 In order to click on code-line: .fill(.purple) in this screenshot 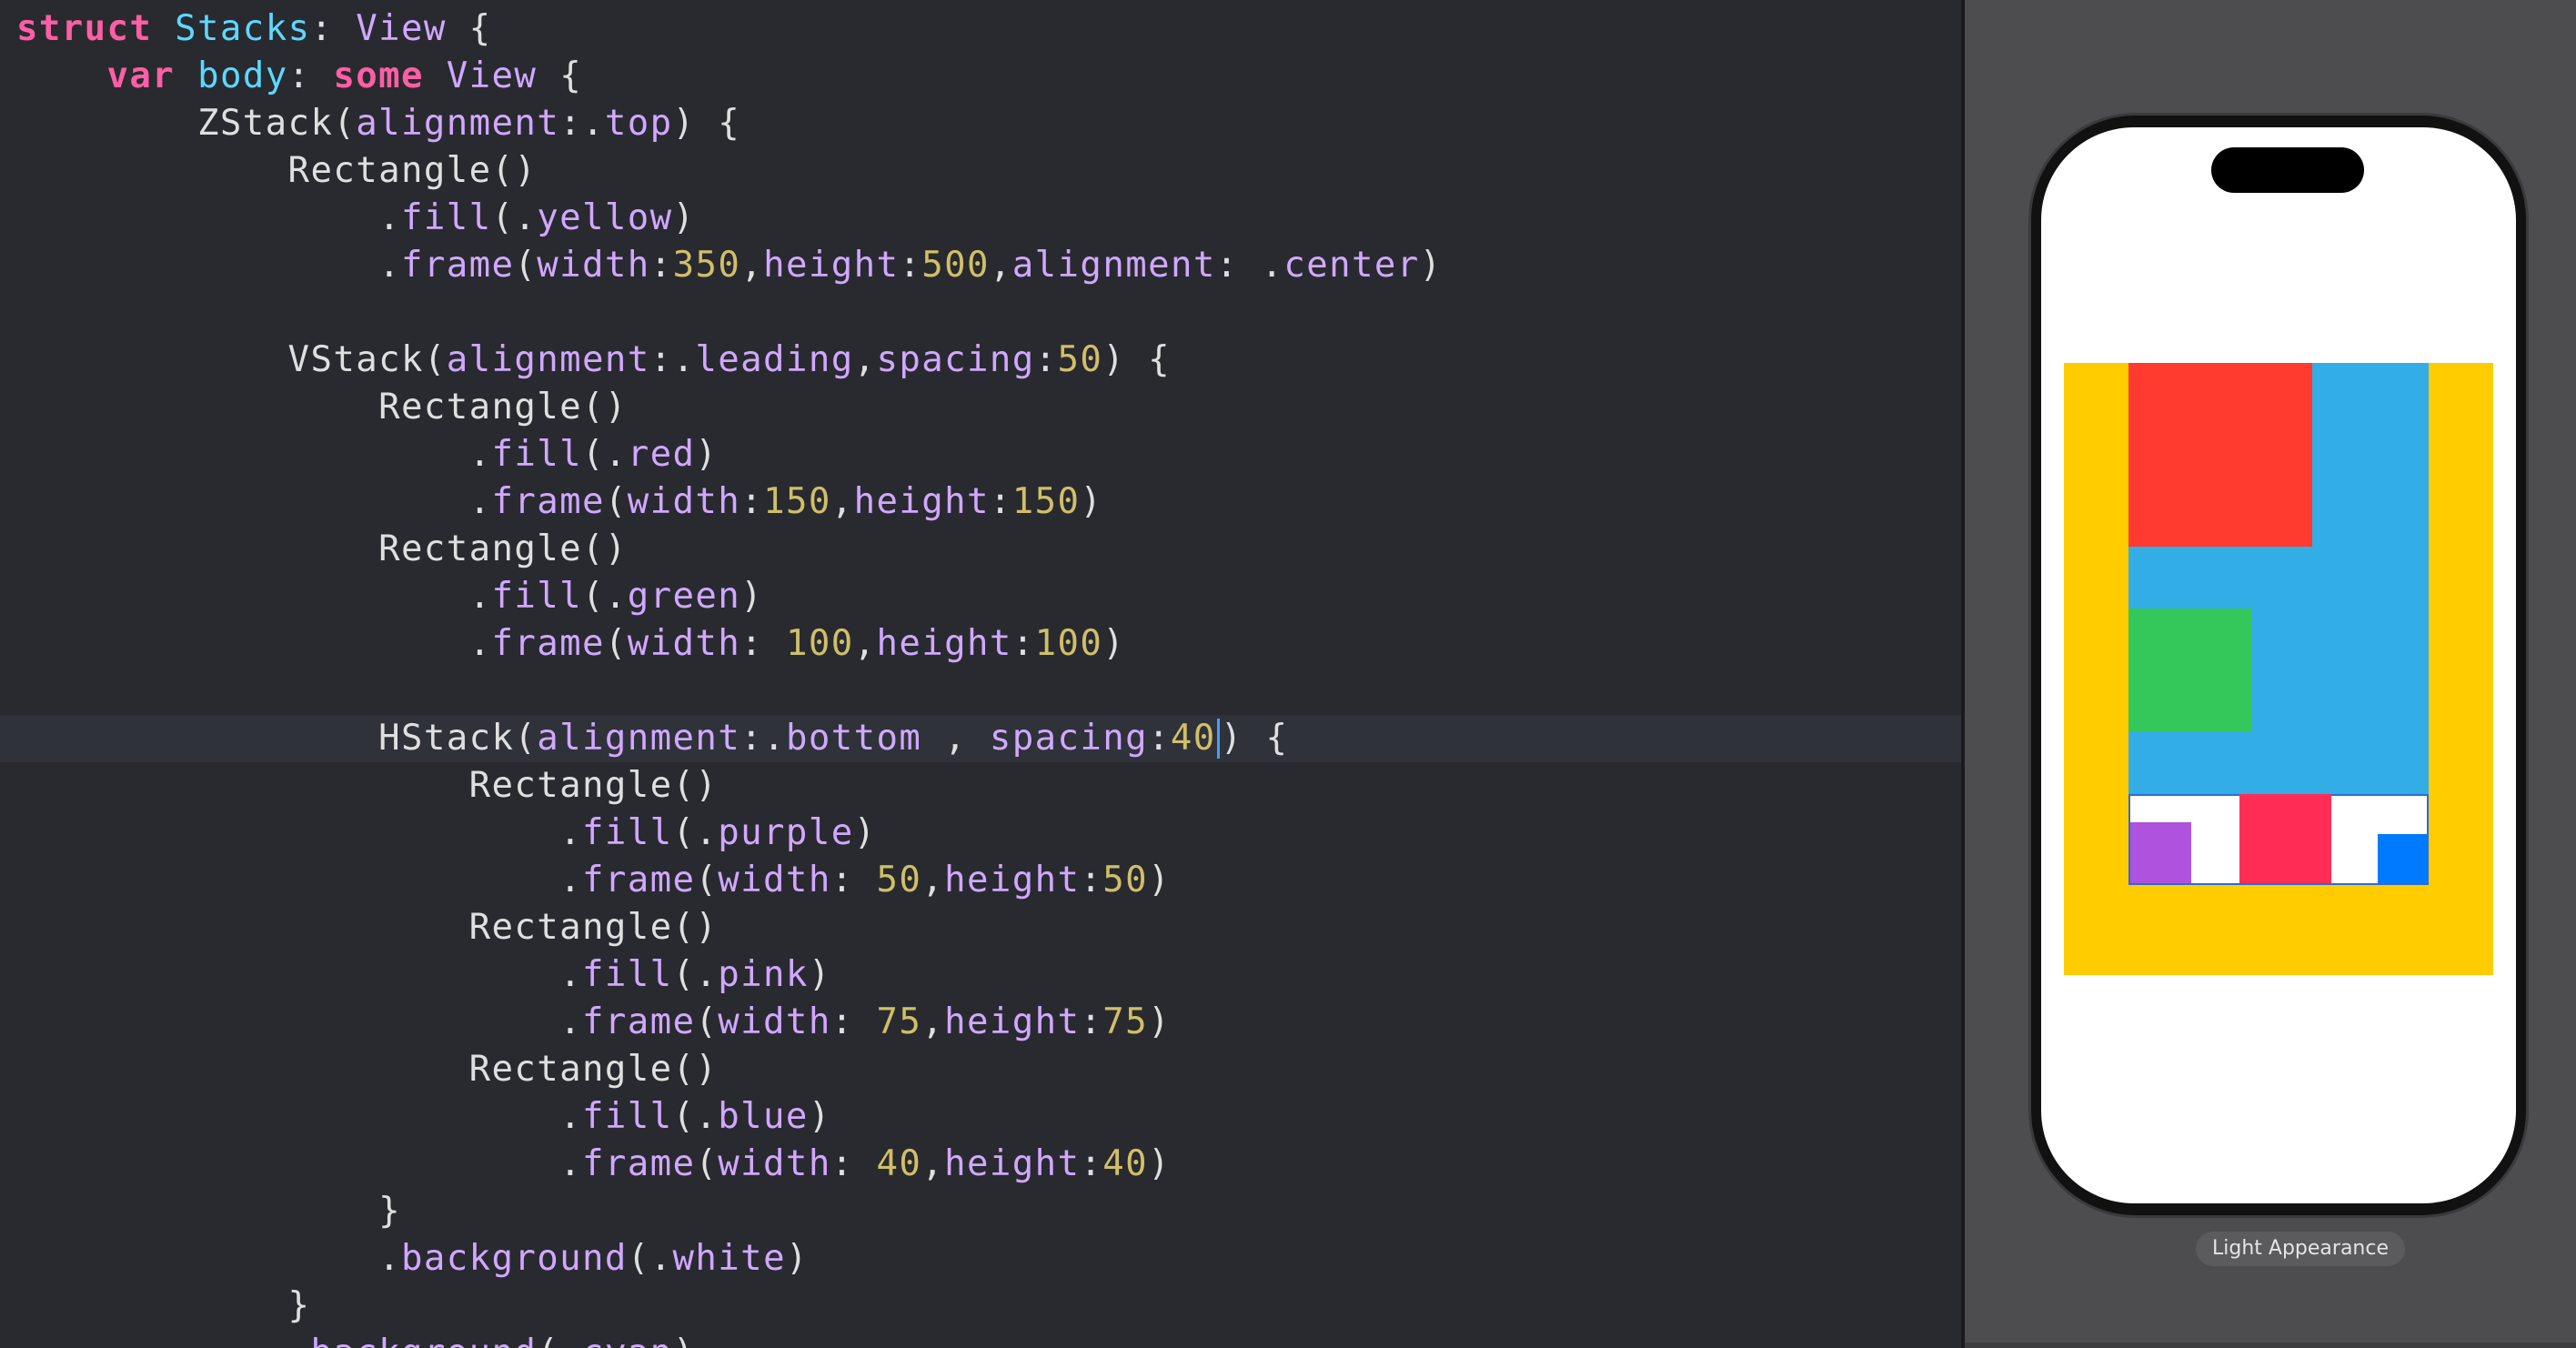, I will do `click(729, 834)`.